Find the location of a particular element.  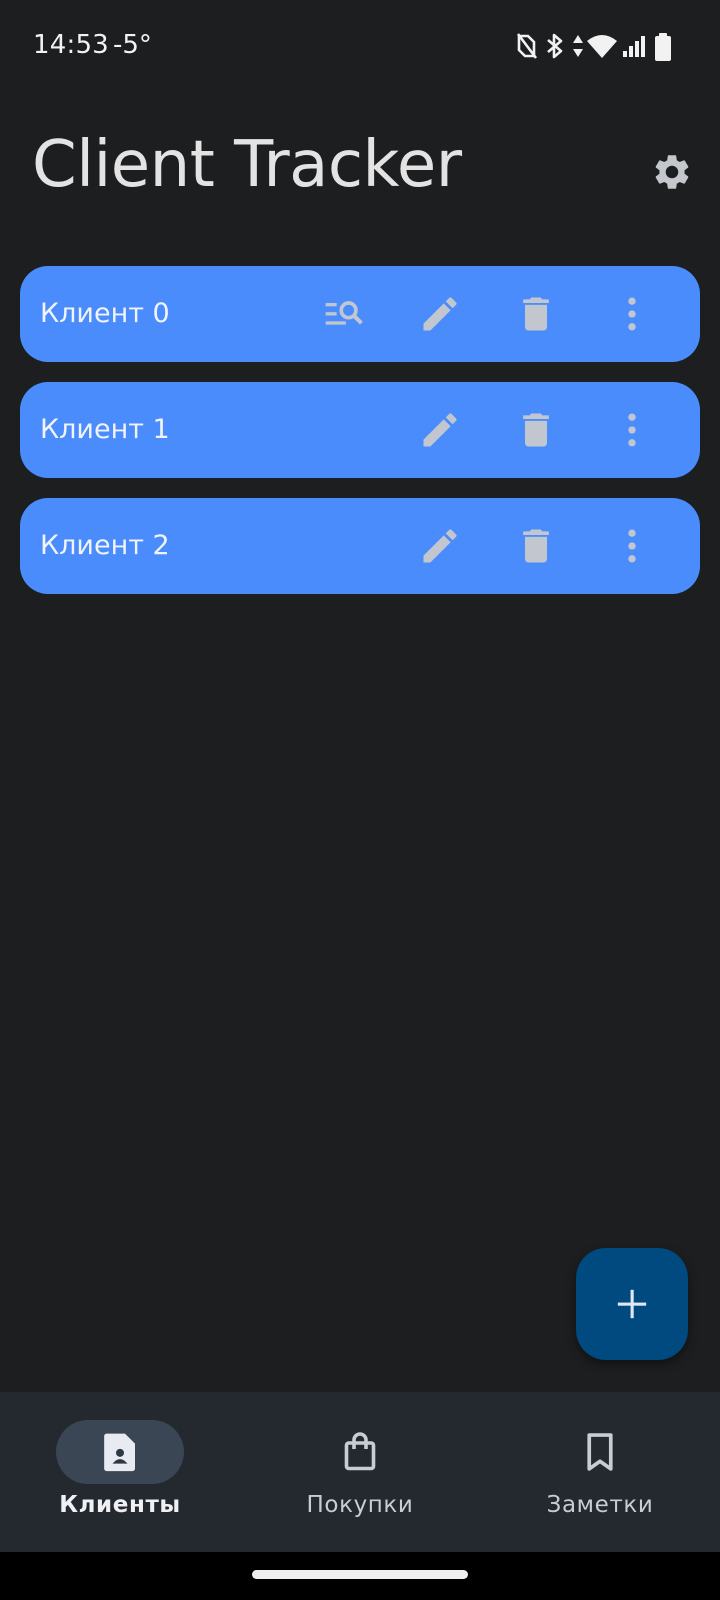

settings-button is located at coordinates (672, 172).